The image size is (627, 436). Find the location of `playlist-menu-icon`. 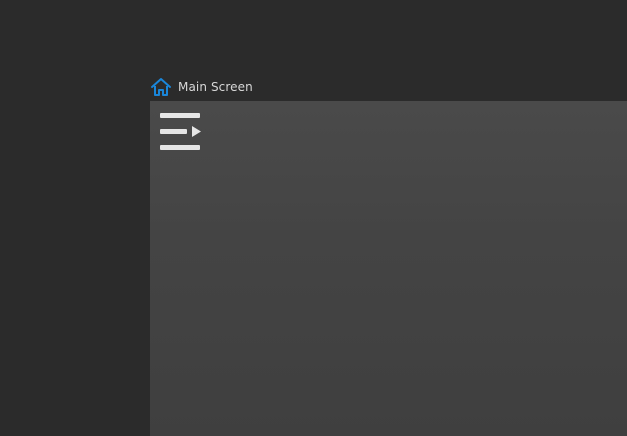

playlist-menu-icon is located at coordinates (180, 131).